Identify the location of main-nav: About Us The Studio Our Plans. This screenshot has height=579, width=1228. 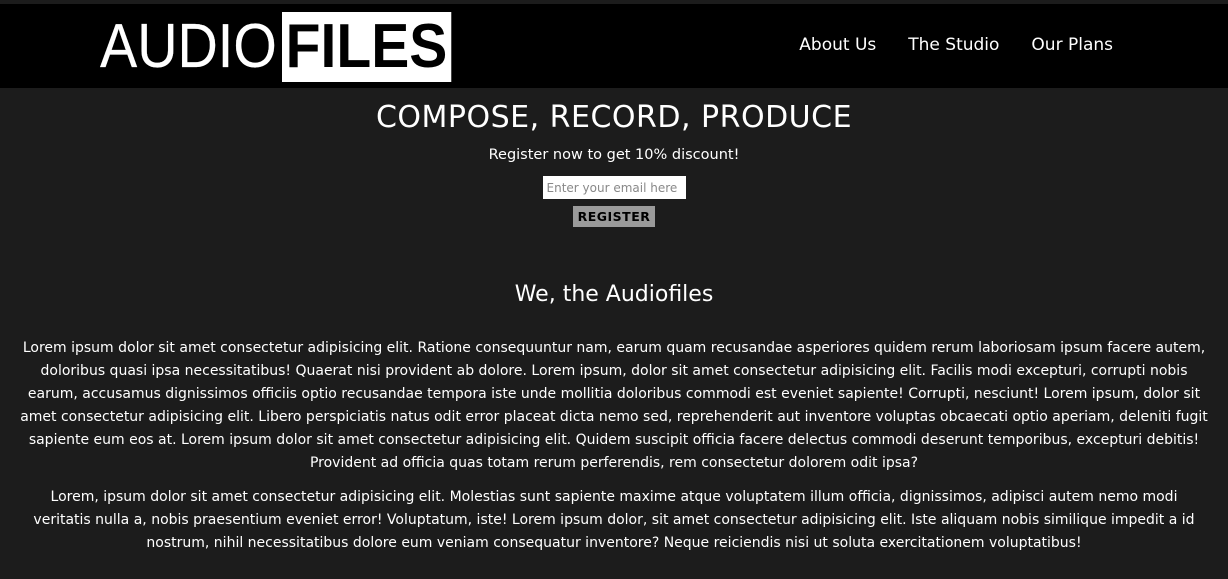
(956, 45).